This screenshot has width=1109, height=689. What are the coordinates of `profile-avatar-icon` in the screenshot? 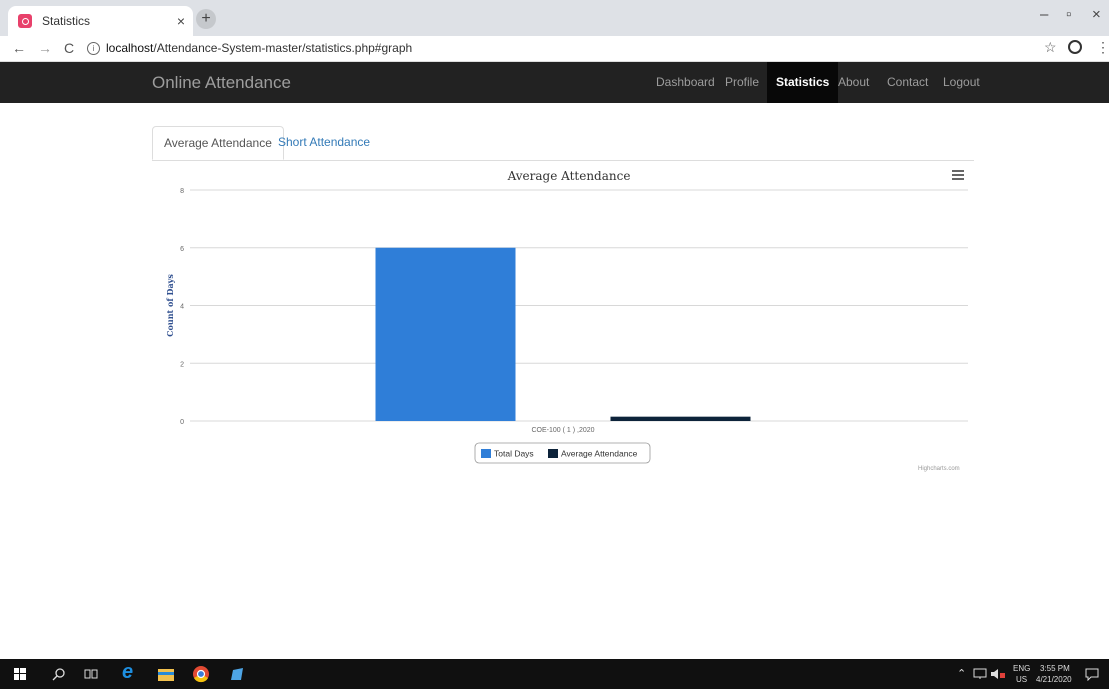 It's located at (1075, 47).